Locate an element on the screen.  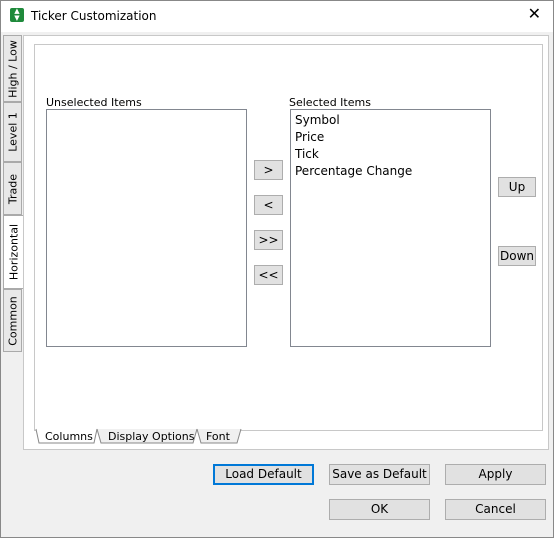
tab-horizontal: Horizontal is located at coordinates (13, 252).